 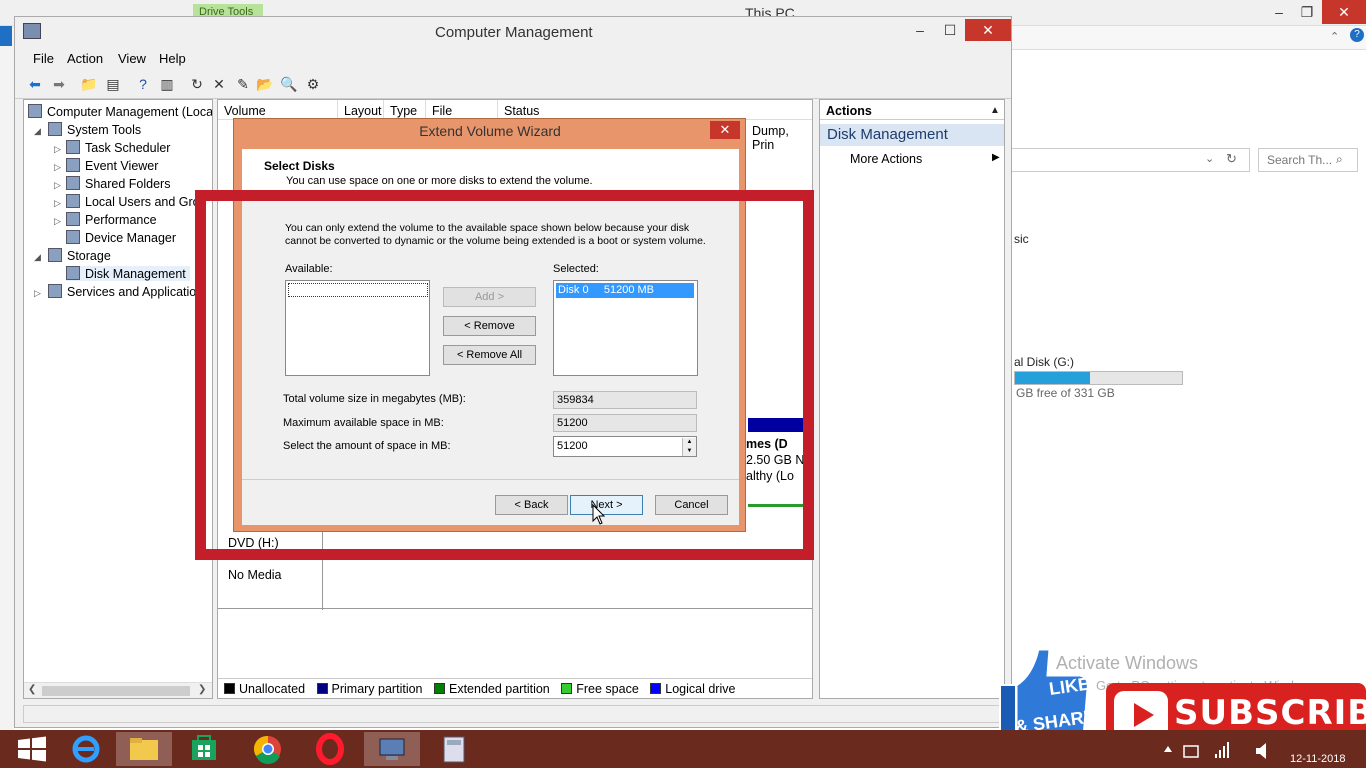 I want to click on computer-management-taskbar-icon, so click(x=392, y=749).